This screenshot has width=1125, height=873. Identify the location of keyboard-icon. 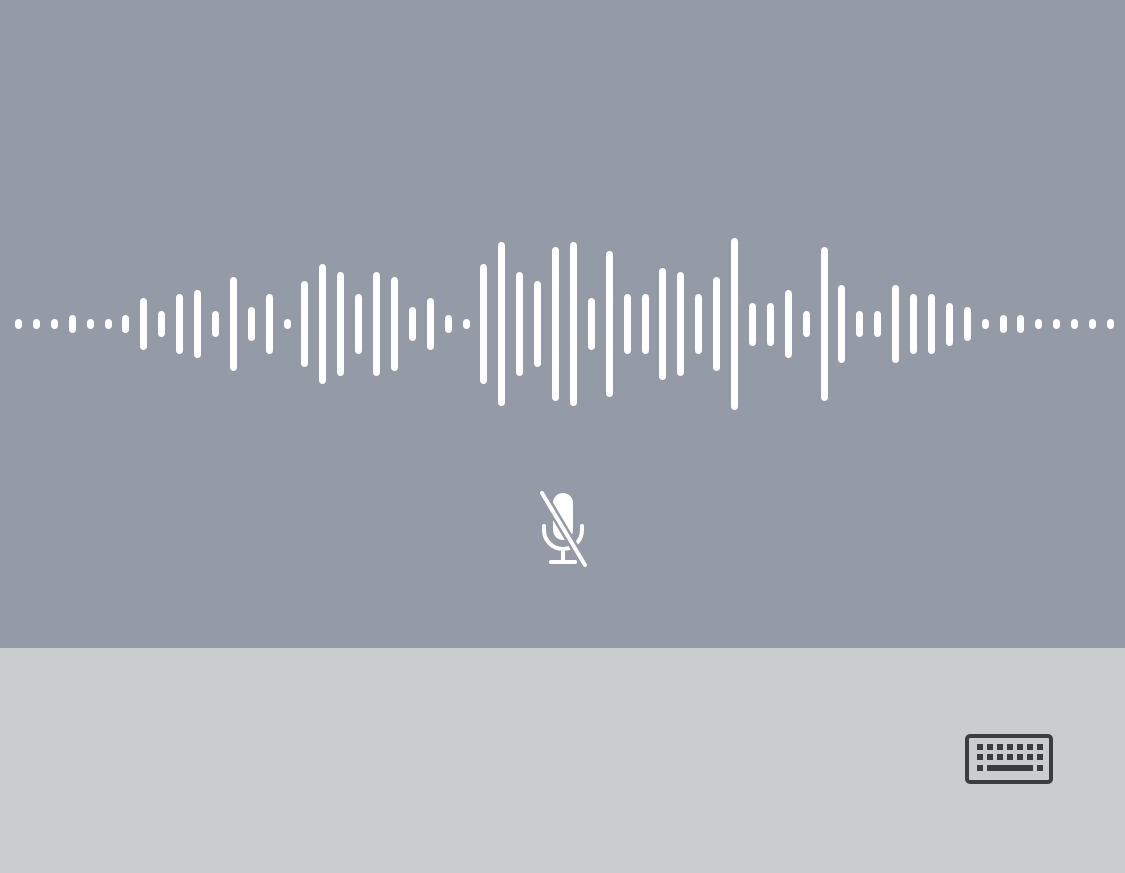
(1009, 759).